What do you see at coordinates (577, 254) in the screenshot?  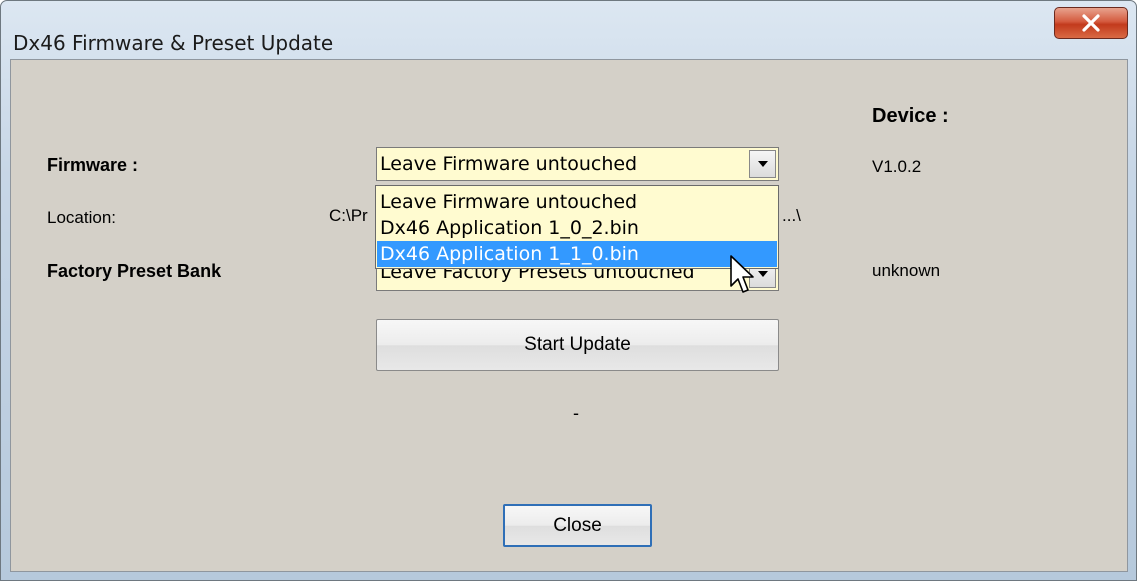 I see `dropdown-option-highlighted: Dx46 Application 1_1_0.bin` at bounding box center [577, 254].